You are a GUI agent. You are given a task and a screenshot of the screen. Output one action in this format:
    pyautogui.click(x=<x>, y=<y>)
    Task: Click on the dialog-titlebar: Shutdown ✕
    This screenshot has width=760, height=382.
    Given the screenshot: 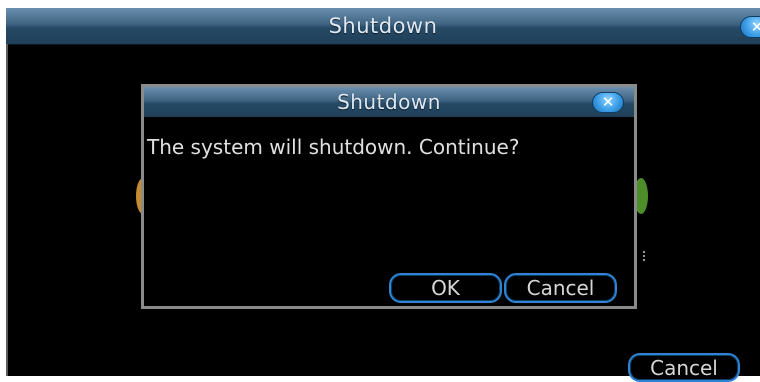 What is the action you would take?
    pyautogui.click(x=389, y=102)
    